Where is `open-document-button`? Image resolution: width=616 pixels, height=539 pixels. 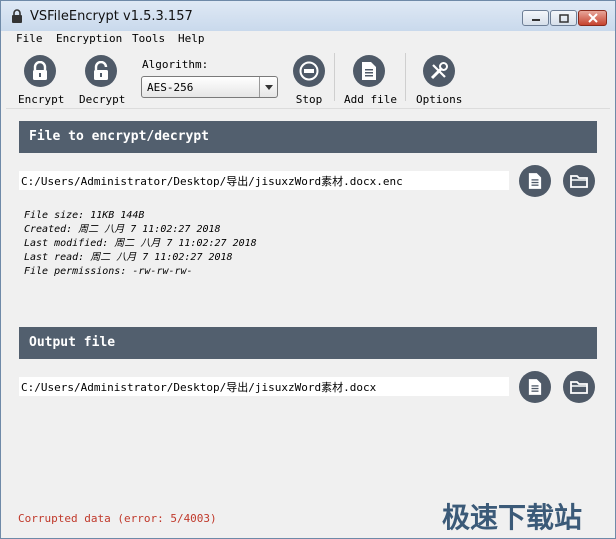 open-document-button is located at coordinates (535, 181).